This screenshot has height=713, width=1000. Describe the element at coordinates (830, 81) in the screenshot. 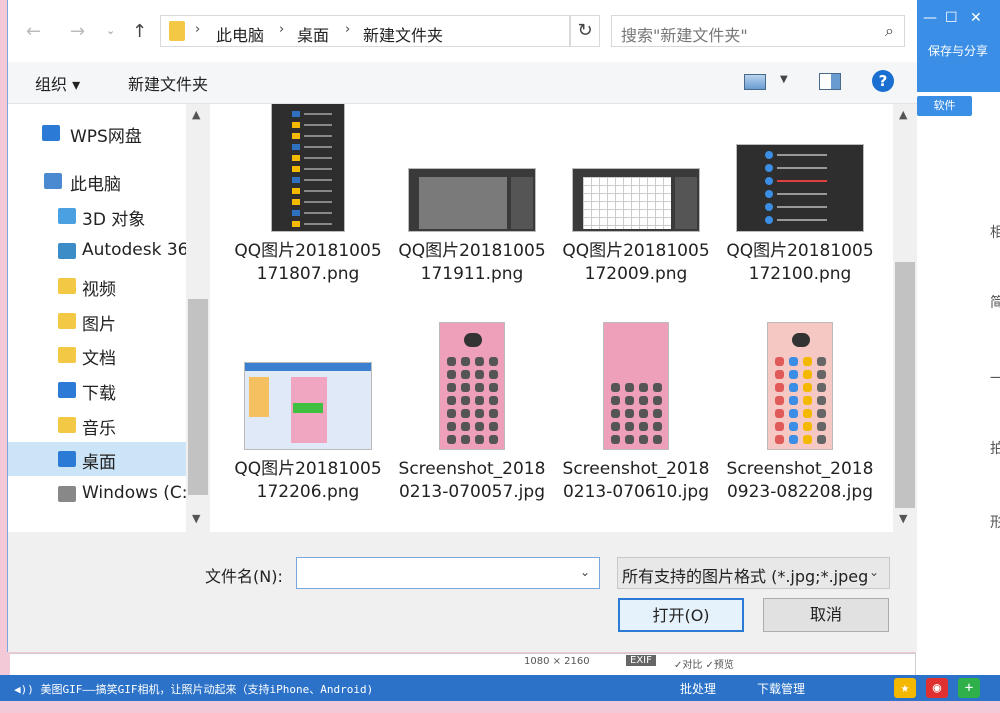

I see `preview-pane-icon` at that location.